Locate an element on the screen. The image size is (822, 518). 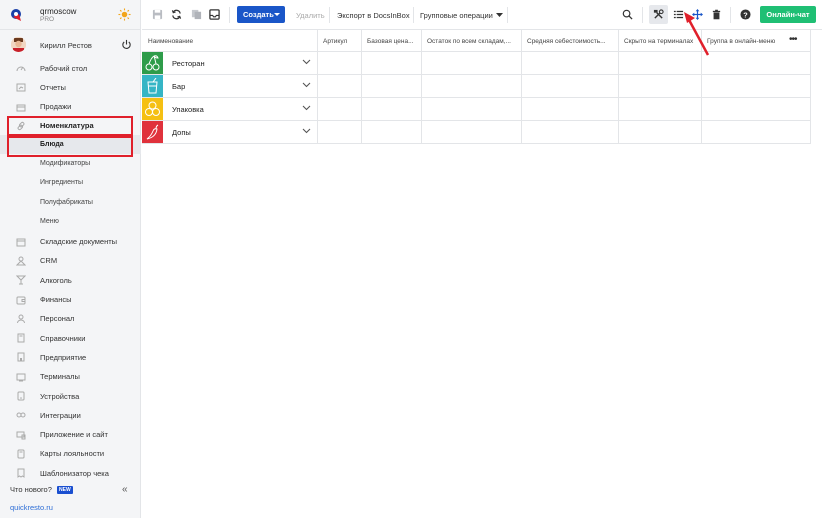
sidebar-item-label: Рабочий стол is located at coordinates (64, 68).